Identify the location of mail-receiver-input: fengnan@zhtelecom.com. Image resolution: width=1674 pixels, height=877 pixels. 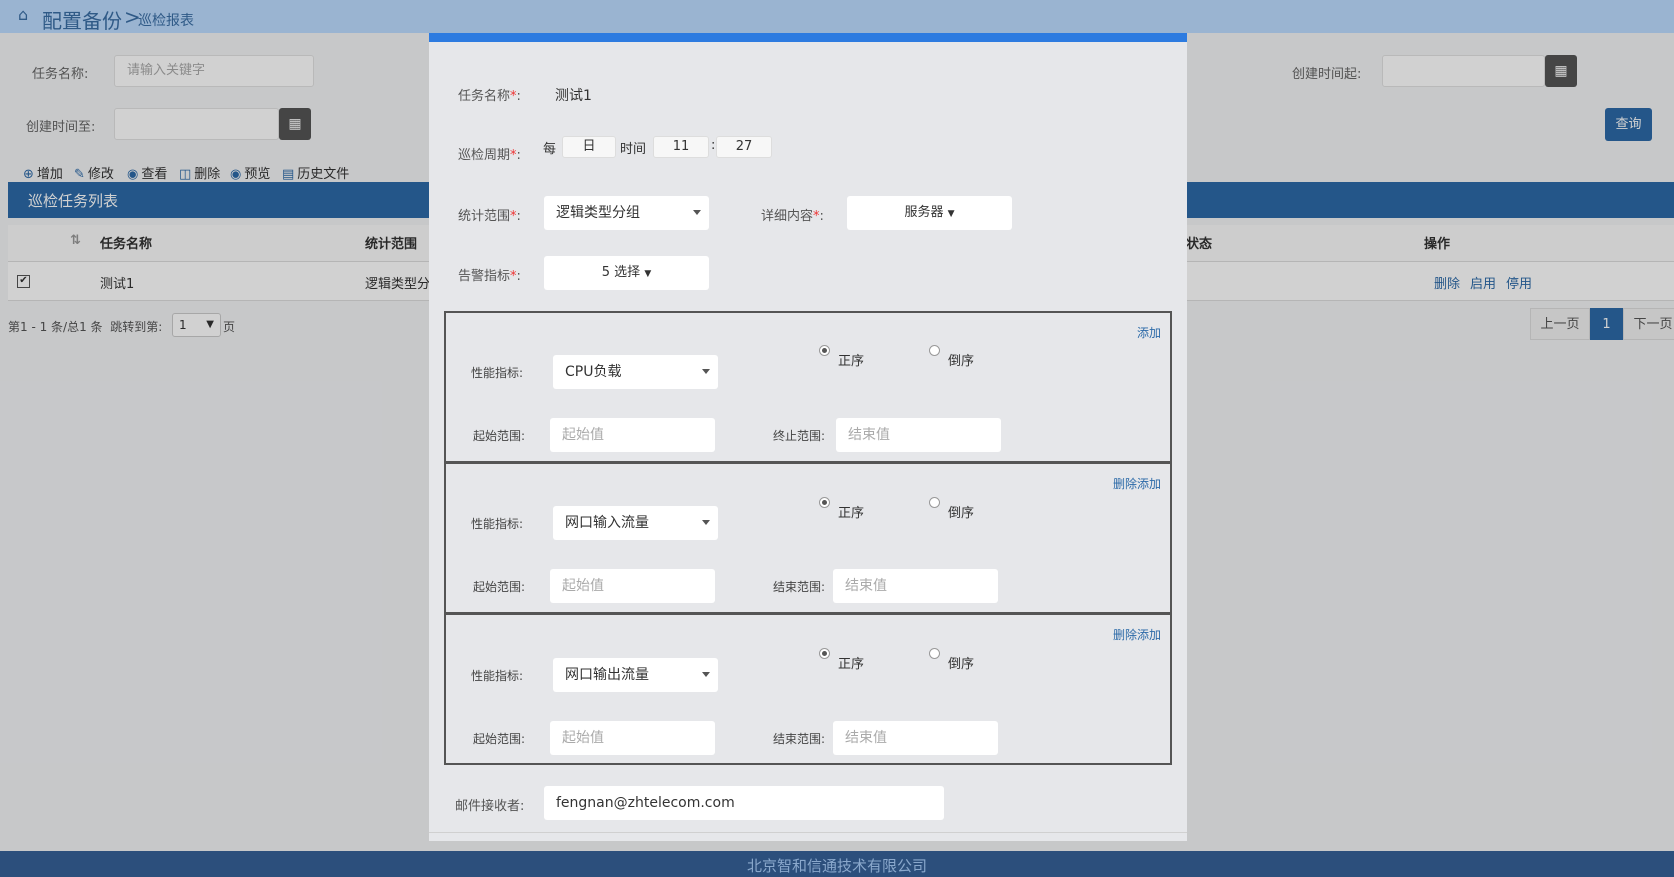
(744, 803).